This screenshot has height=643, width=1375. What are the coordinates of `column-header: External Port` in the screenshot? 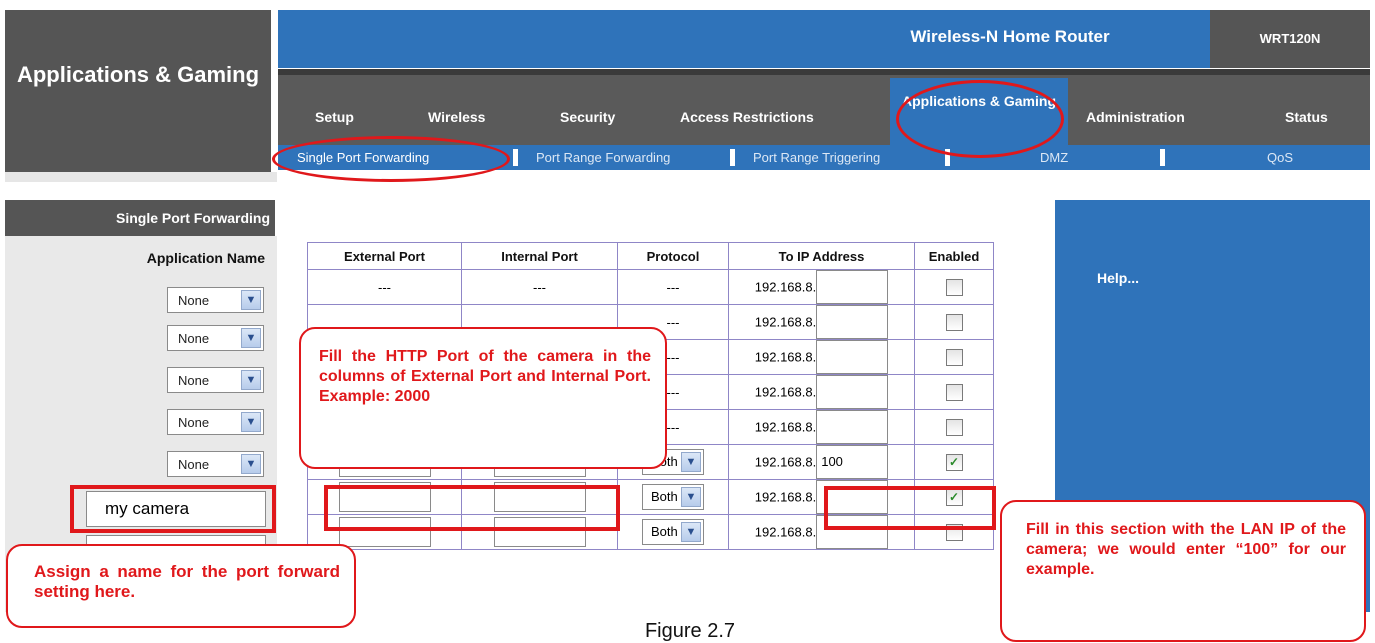 It's located at (384, 256).